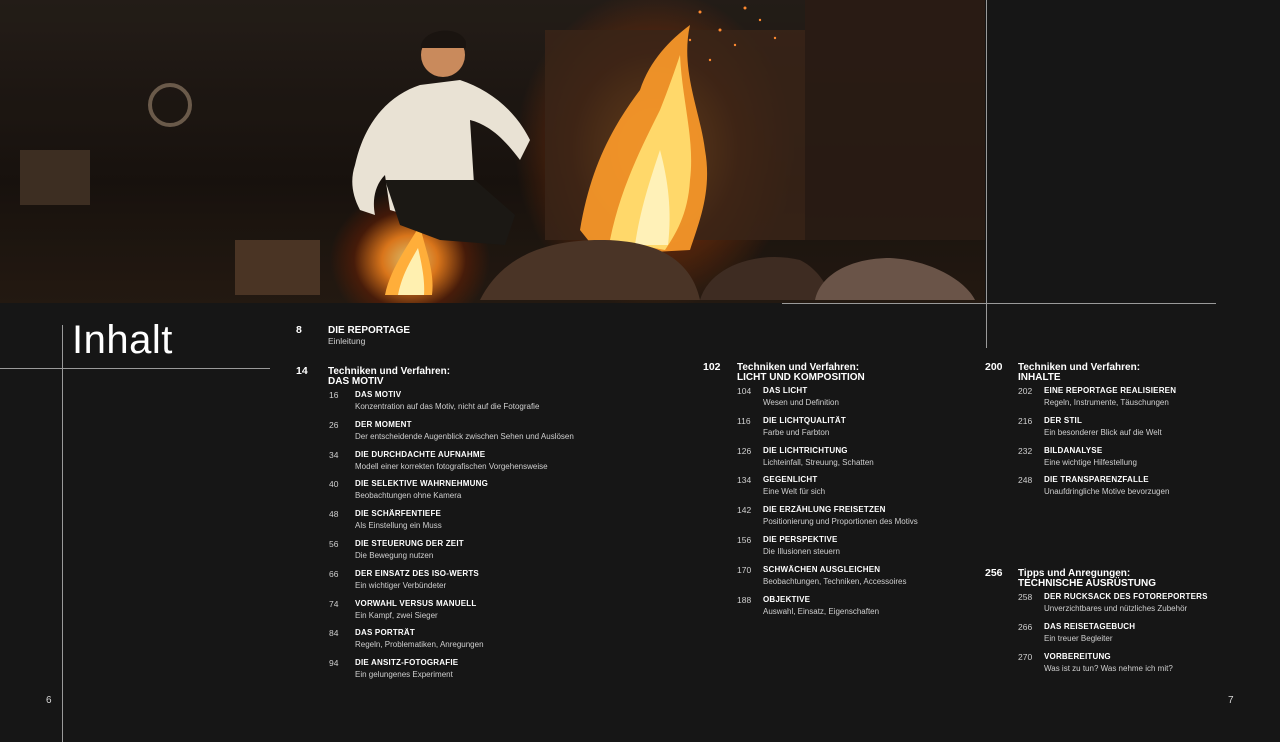  Describe the element at coordinates (999, 303) in the screenshot. I see `right-horizontal-rule` at that location.